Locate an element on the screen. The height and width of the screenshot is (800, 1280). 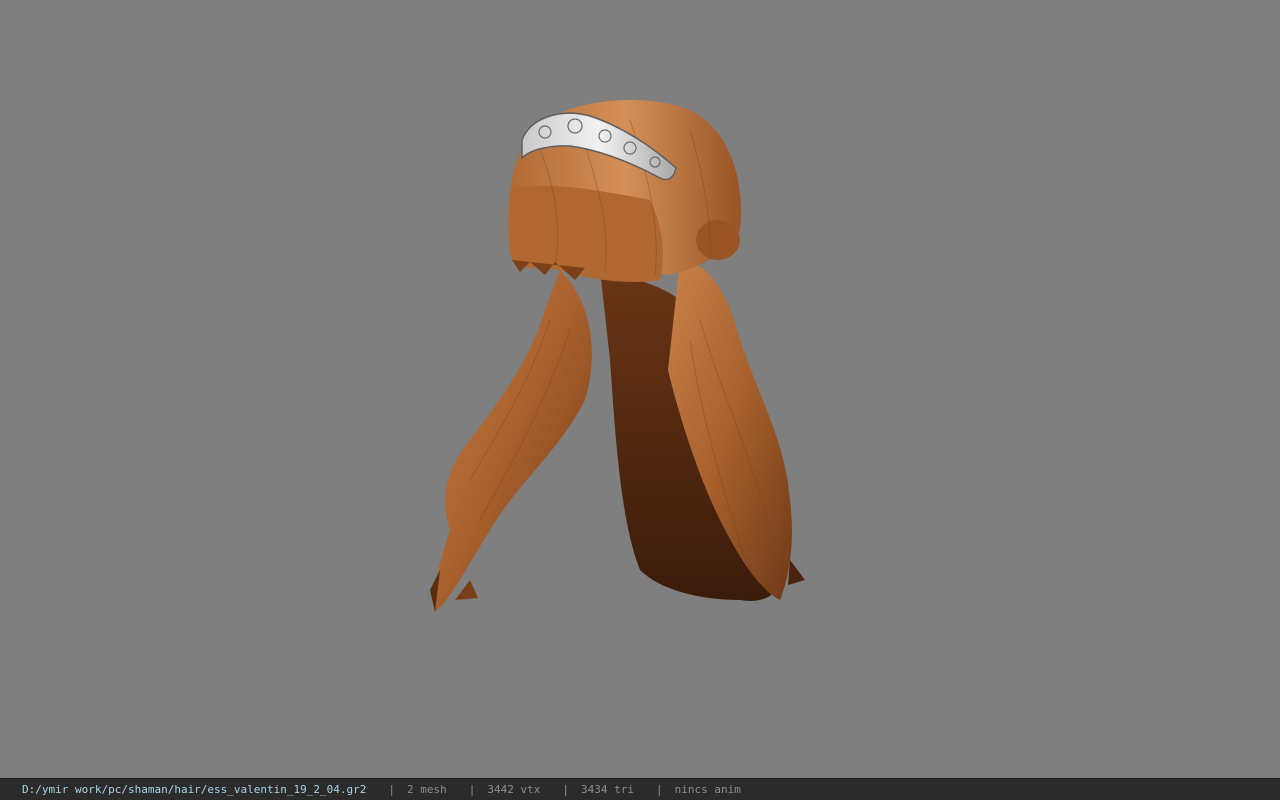
hair-bangs is located at coordinates (586, 233).